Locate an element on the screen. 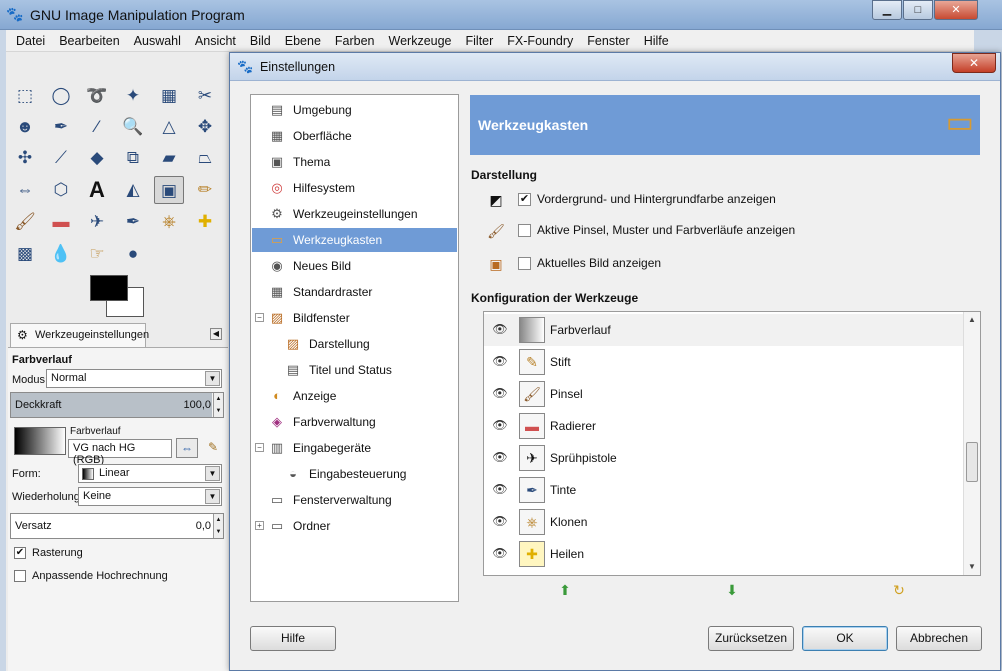  dodge-burn-tool-icon: ● is located at coordinates (133, 254).